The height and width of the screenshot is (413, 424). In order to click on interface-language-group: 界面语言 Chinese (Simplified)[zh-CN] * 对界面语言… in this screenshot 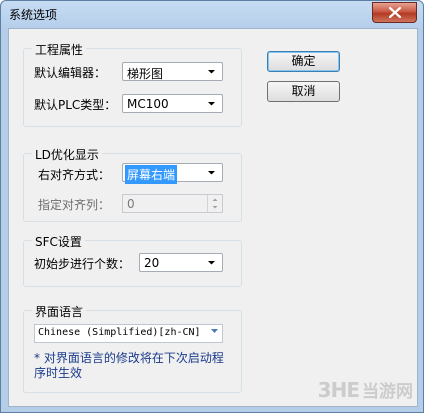, I will do `click(132, 348)`.